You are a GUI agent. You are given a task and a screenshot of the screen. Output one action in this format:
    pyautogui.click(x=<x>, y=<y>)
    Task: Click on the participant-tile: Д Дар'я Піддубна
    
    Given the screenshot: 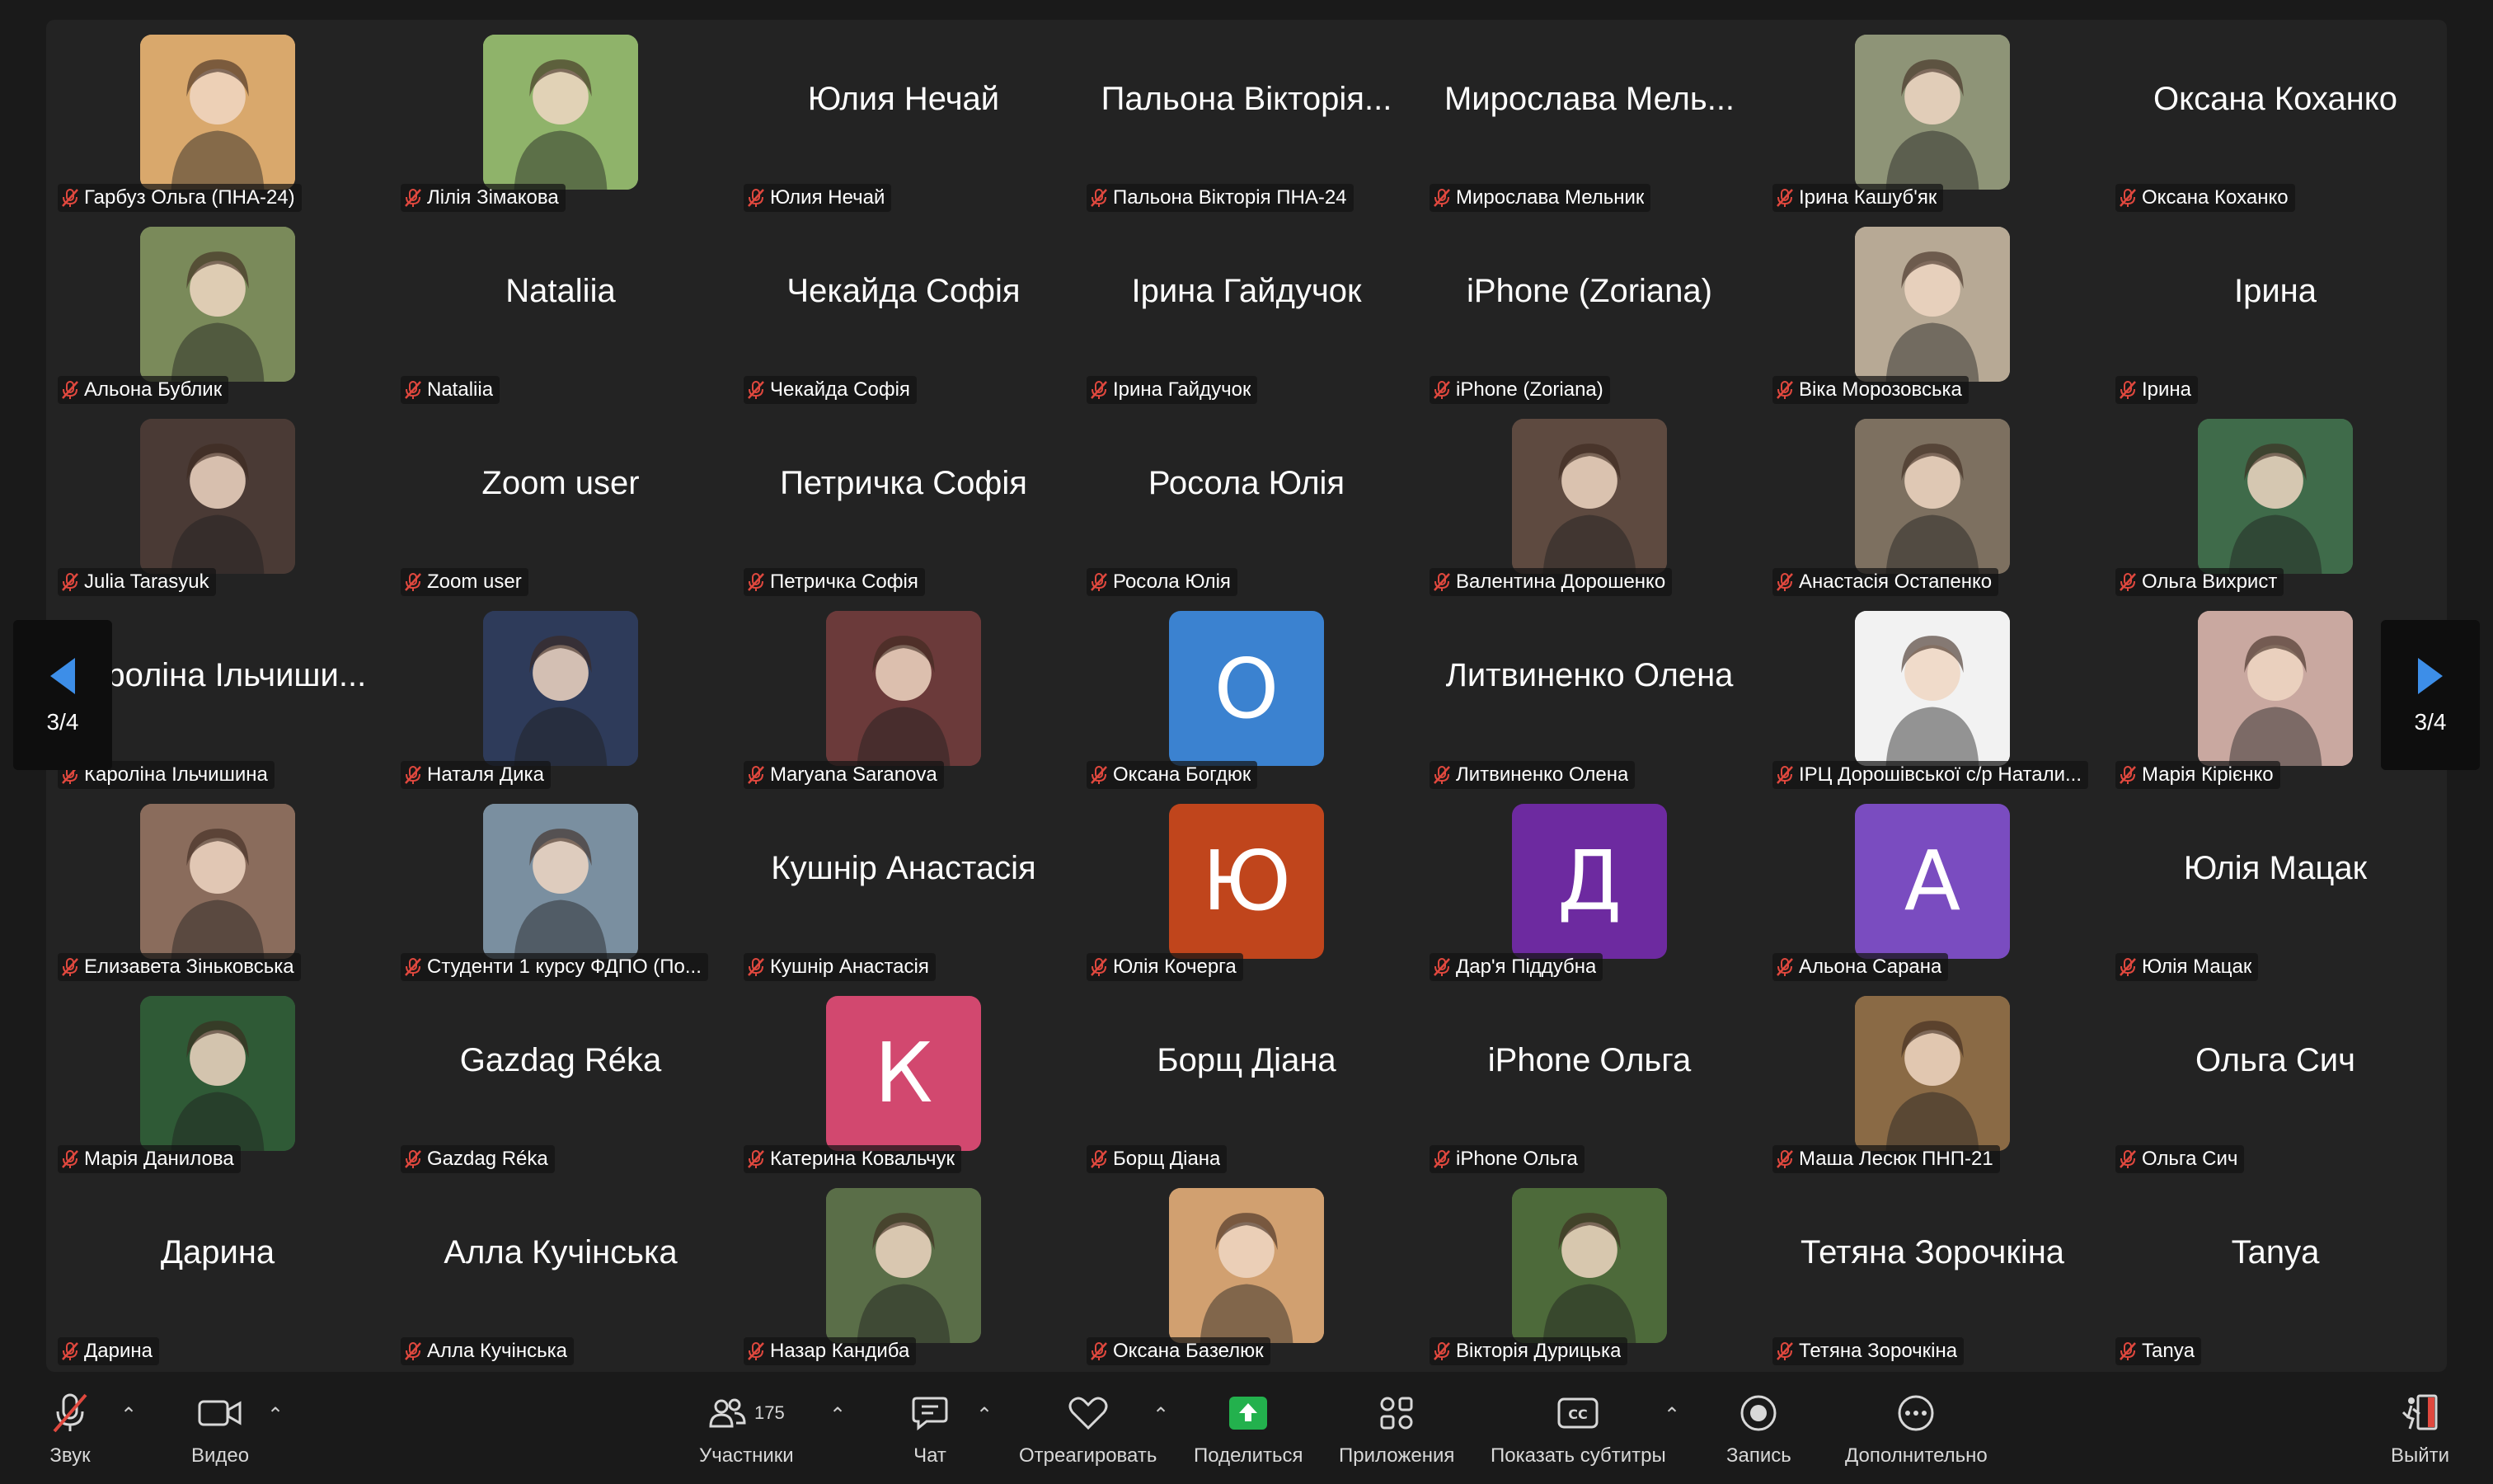 What is the action you would take?
    pyautogui.click(x=1589, y=888)
    